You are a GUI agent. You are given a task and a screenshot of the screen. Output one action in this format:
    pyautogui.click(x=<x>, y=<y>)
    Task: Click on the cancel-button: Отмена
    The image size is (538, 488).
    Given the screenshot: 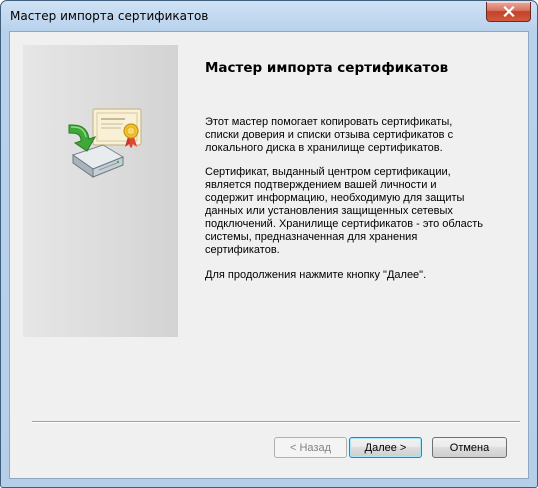 What is the action you would take?
    pyautogui.click(x=469, y=447)
    